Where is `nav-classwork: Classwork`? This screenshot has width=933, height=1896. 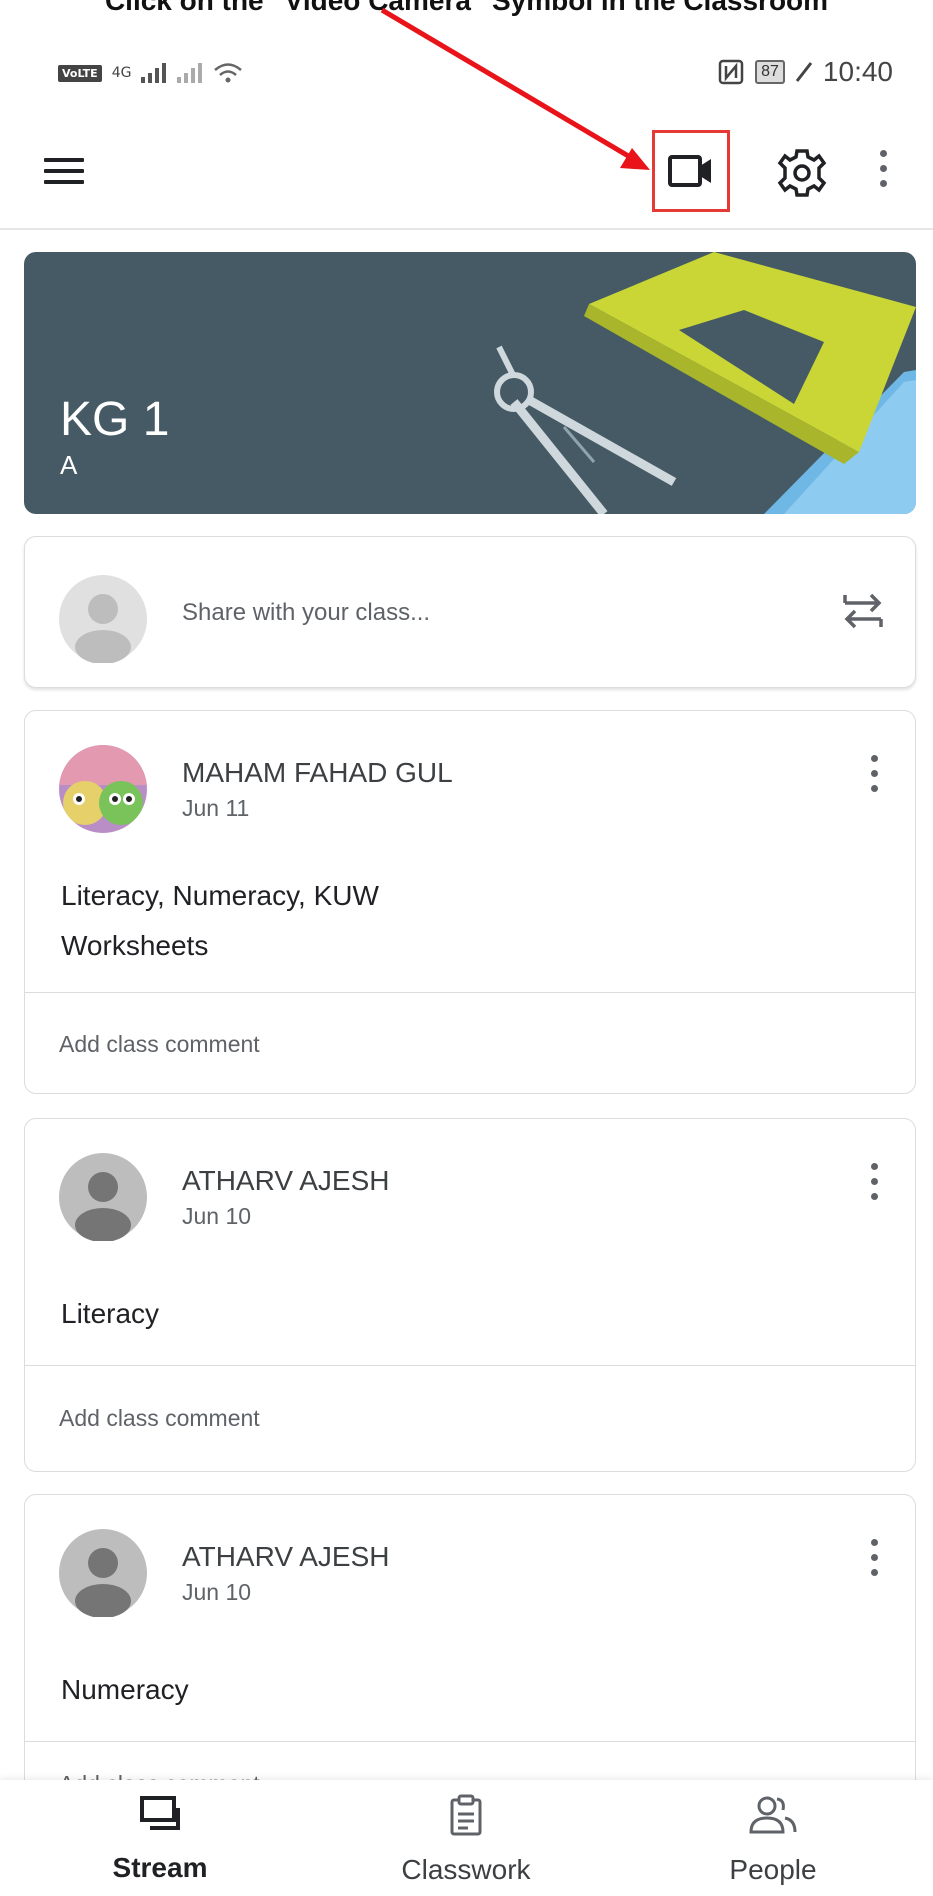 nav-classwork: Classwork is located at coordinates (466, 1838).